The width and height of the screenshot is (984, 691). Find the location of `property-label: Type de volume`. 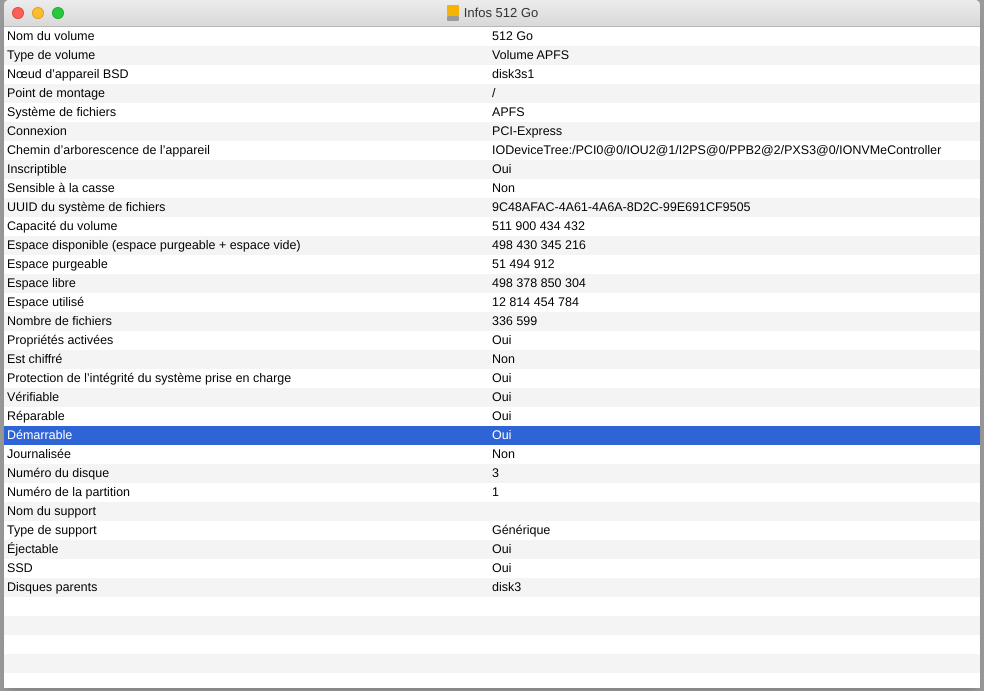

property-label: Type de volume is located at coordinates (51, 55).